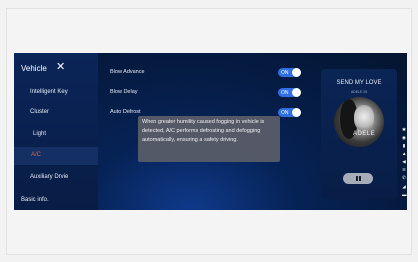 The image size is (418, 262). I want to click on album-art: ADELE, so click(359, 122).